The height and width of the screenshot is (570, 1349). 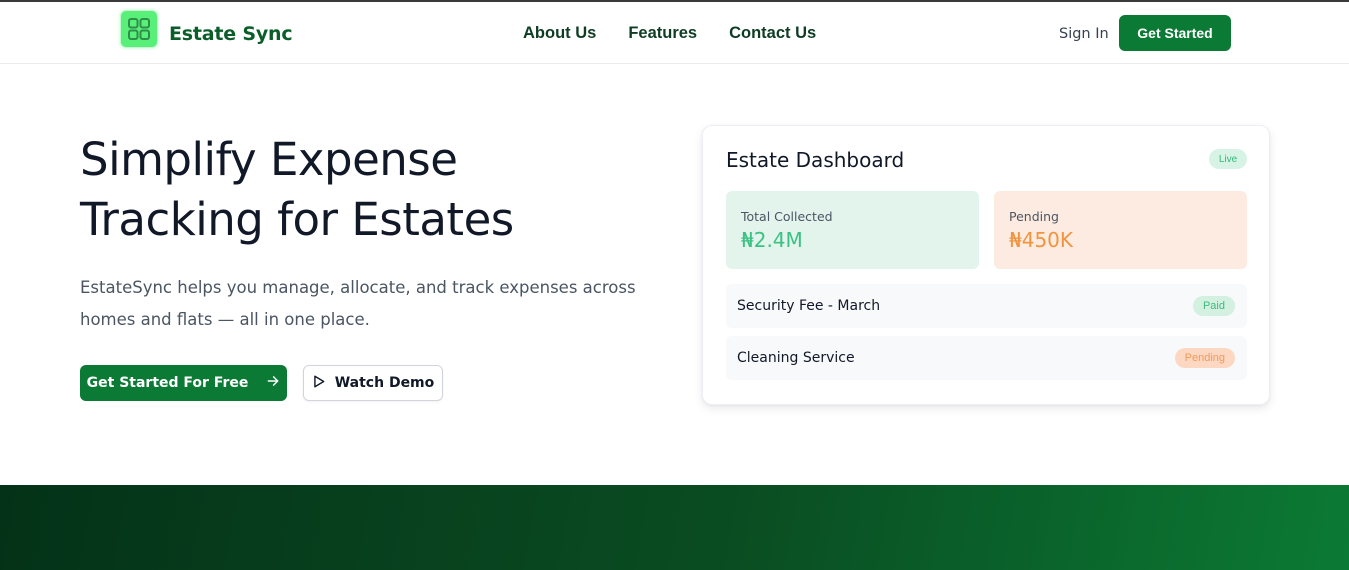 What do you see at coordinates (559, 33) in the screenshot?
I see `nav-about-us: About Us` at bounding box center [559, 33].